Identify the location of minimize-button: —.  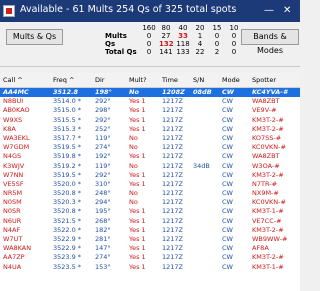
(269, 10).